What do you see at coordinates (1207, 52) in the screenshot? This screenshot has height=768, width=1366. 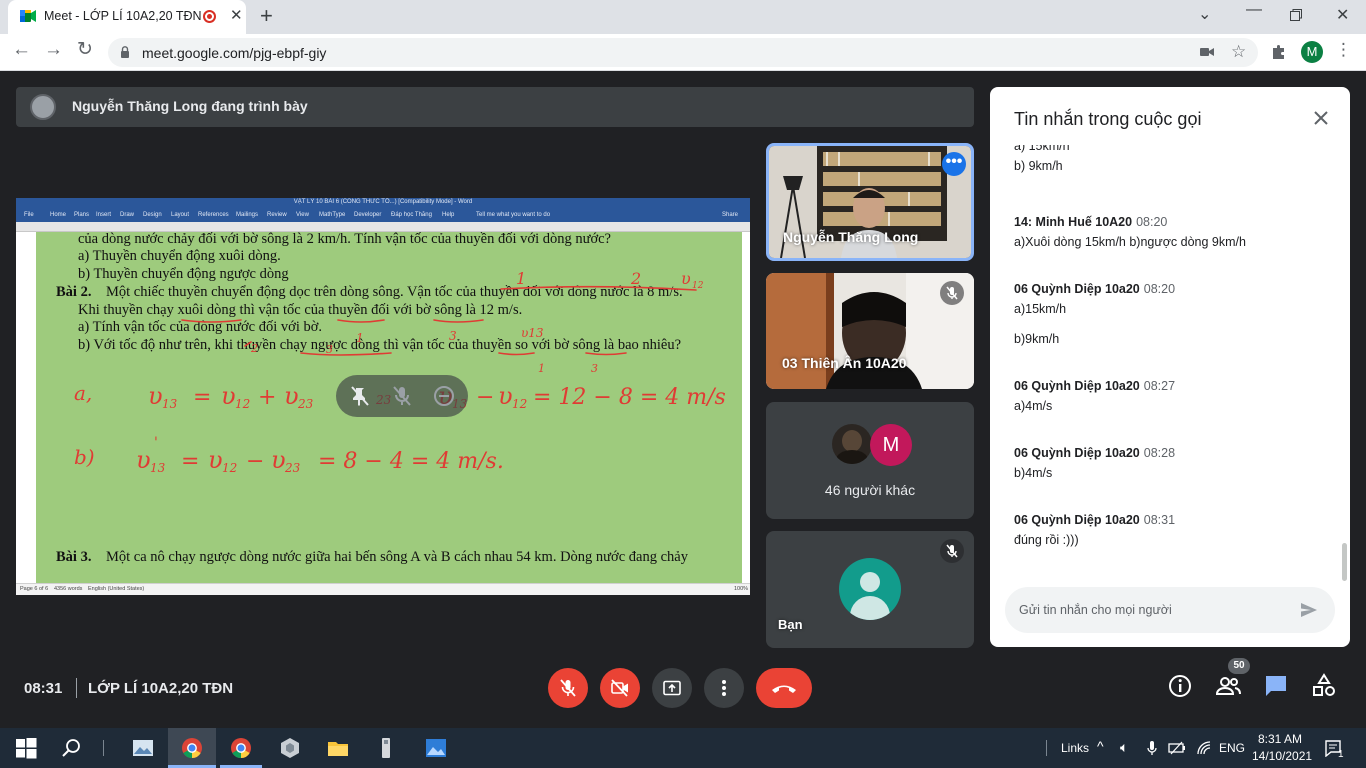 I see `camera-permission-icon` at bounding box center [1207, 52].